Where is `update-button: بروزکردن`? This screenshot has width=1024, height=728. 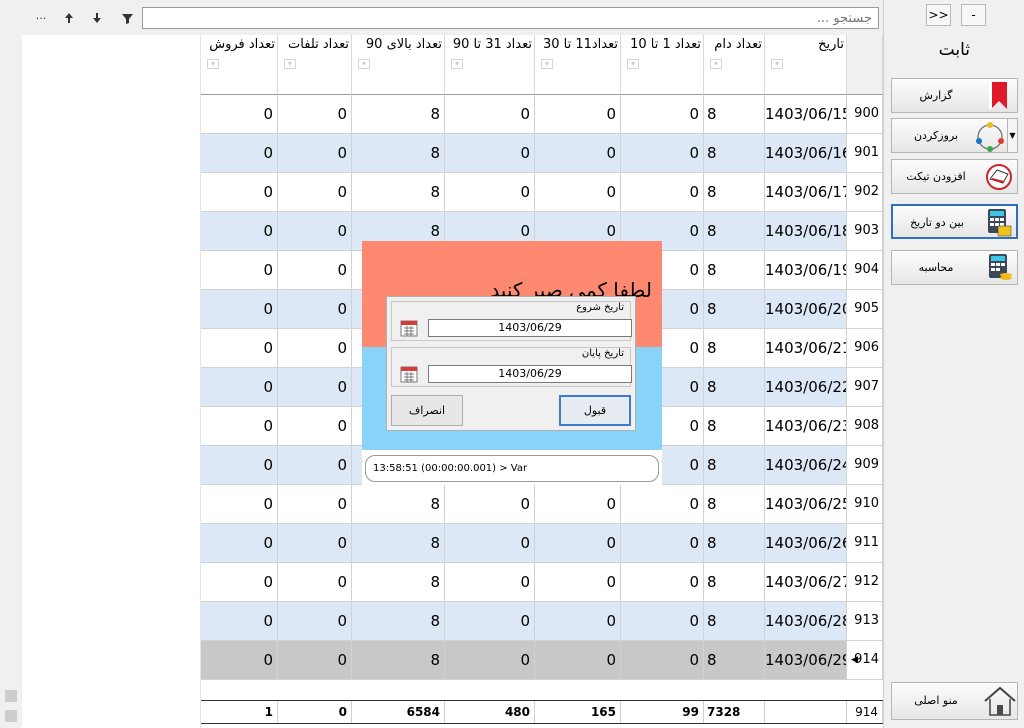
update-button: بروزکردن is located at coordinates (949, 135).